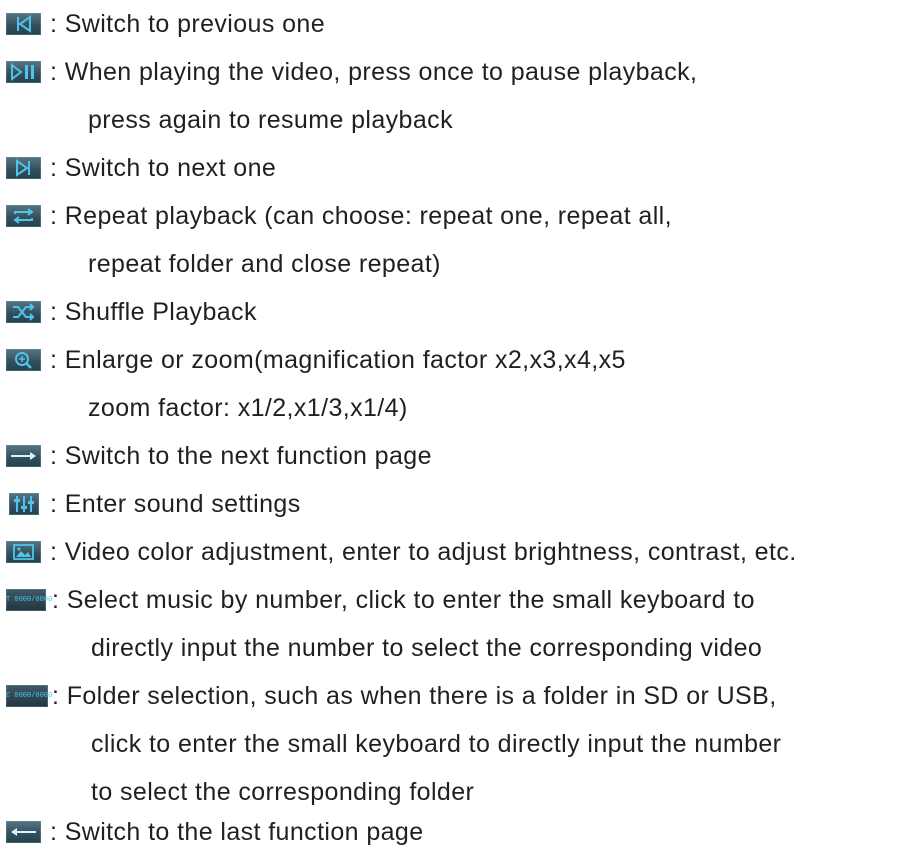 Image resolution: width=910 pixels, height=856 pixels. Describe the element at coordinates (270, 120) in the screenshot. I see `item-label-continued: press again to resume playback` at that location.